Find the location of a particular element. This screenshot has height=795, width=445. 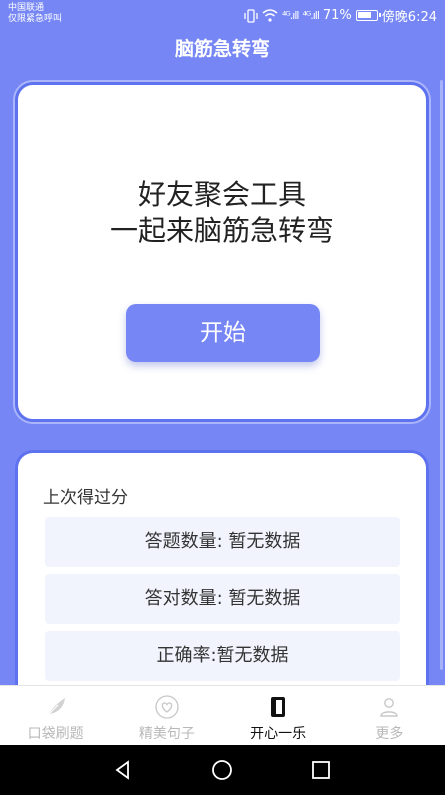

signal-strength-icon-2: ⁴ᴳ.ıll is located at coordinates (310, 15).